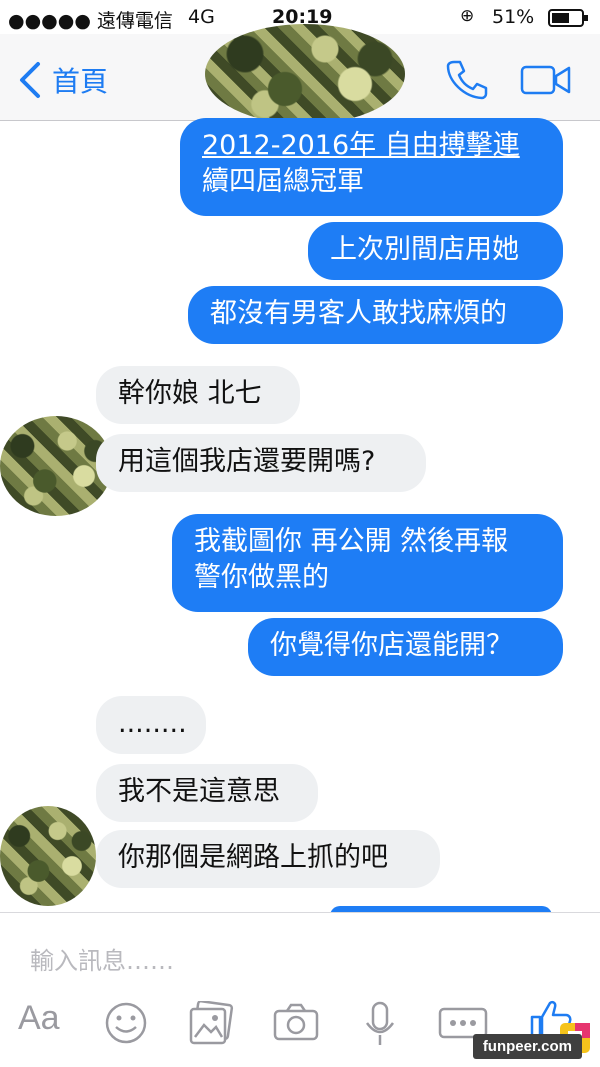 The height and width of the screenshot is (1067, 600). What do you see at coordinates (467, 16) in the screenshot?
I see `orientation-lock-icon: ⊕` at bounding box center [467, 16].